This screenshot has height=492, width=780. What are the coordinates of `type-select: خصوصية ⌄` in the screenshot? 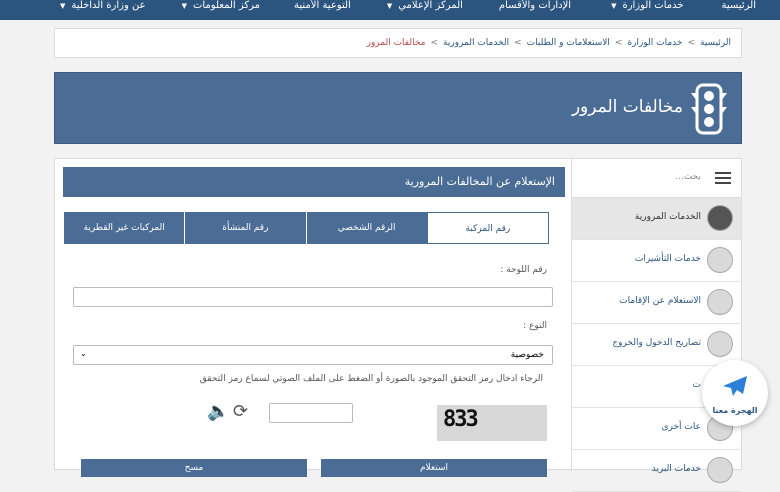 It's located at (313, 355).